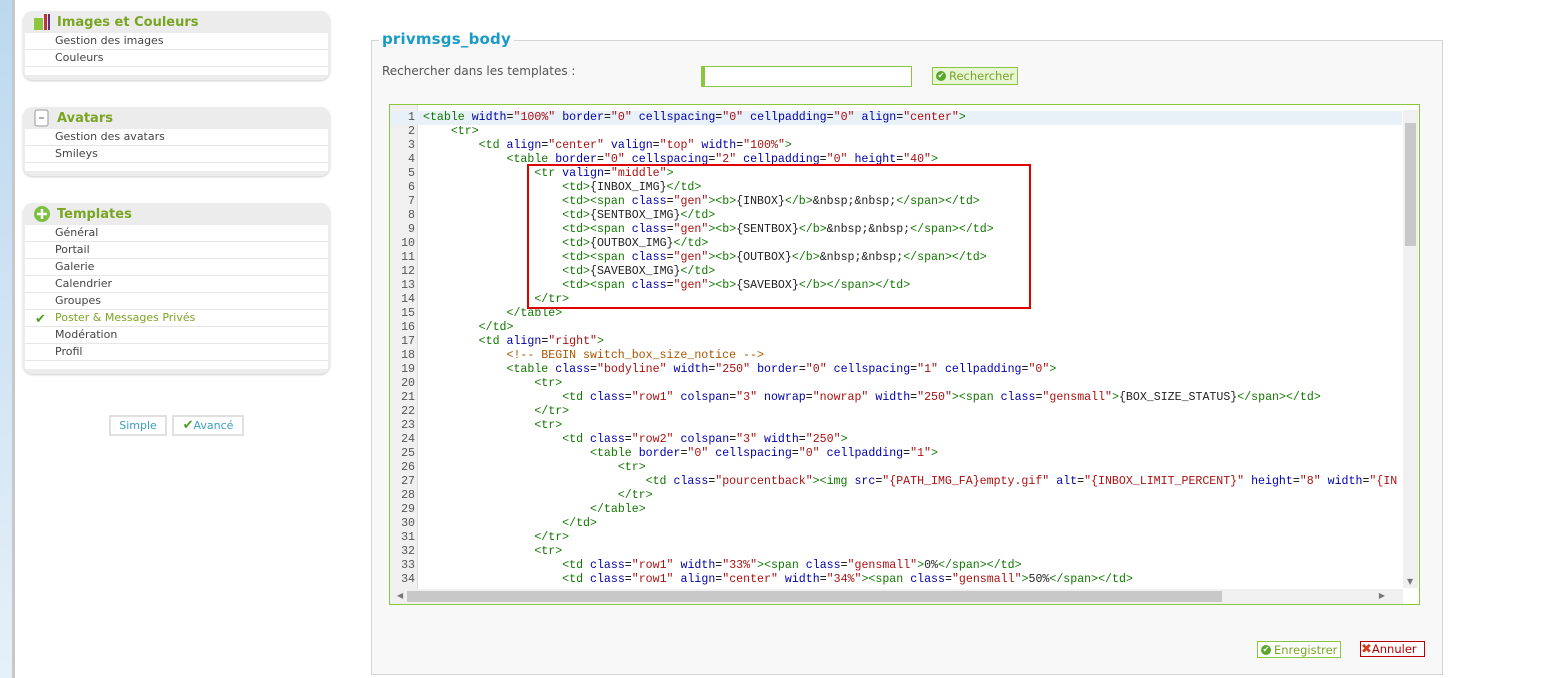 The image size is (1551, 678). I want to click on code-line: 23 <tr>, so click(896, 426).